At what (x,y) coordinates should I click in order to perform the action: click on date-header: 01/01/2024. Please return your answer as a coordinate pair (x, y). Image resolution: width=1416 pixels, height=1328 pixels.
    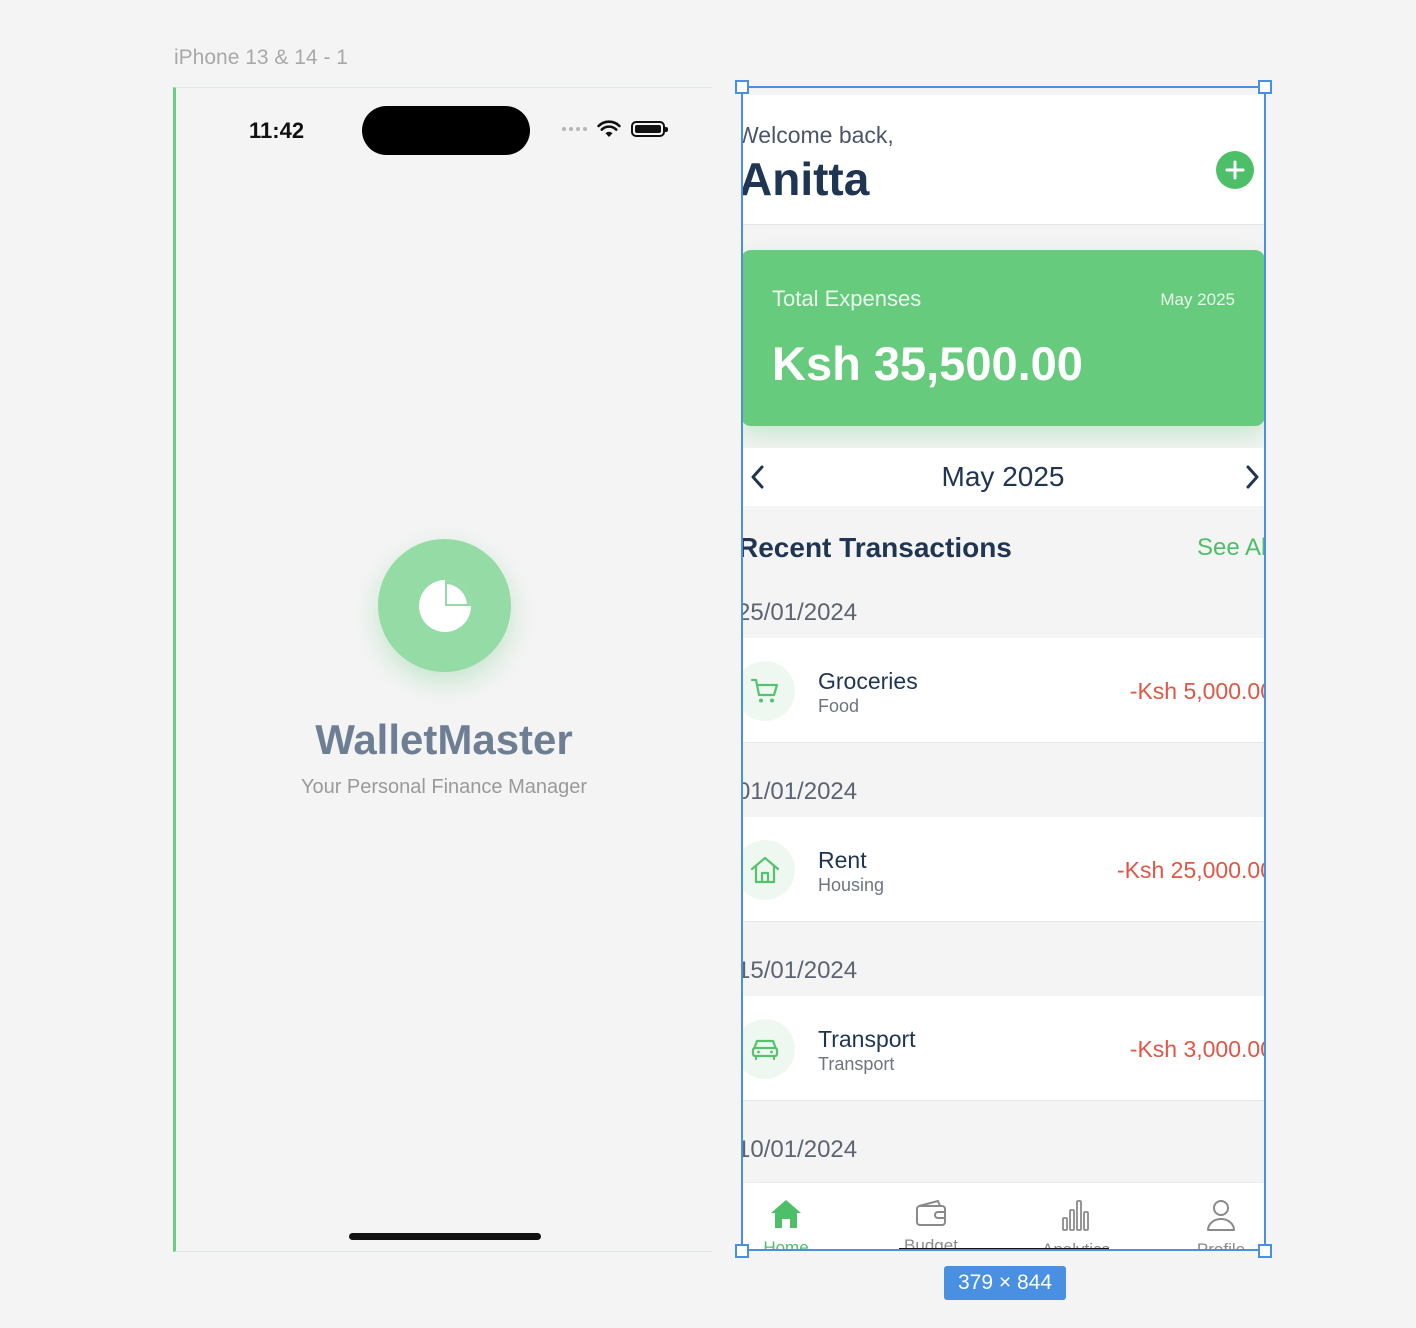
    Looking at the image, I should click on (799, 791).